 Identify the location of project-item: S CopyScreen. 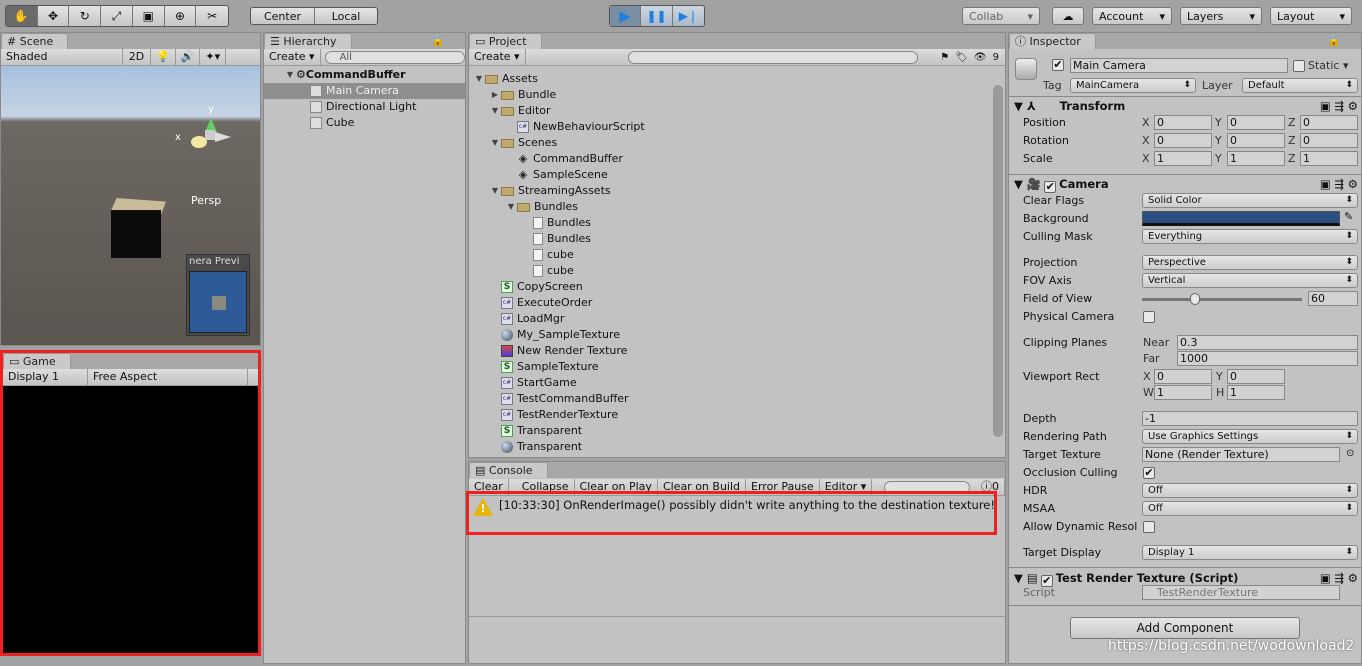
(536, 287).